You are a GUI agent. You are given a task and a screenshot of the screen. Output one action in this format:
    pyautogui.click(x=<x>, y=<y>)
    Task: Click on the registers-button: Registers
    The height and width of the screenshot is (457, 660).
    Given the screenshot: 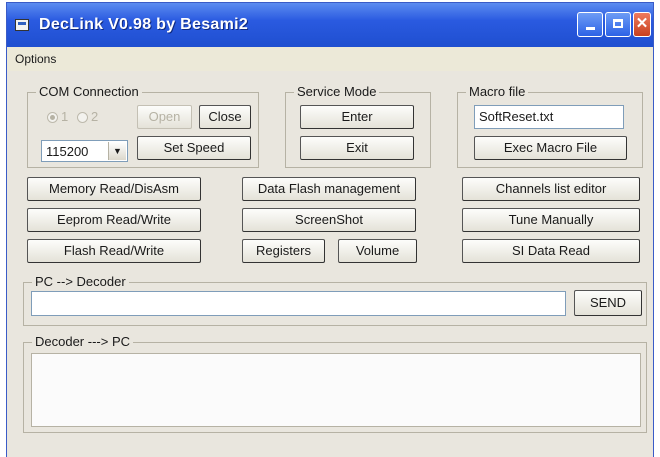 What is the action you would take?
    pyautogui.click(x=283, y=251)
    